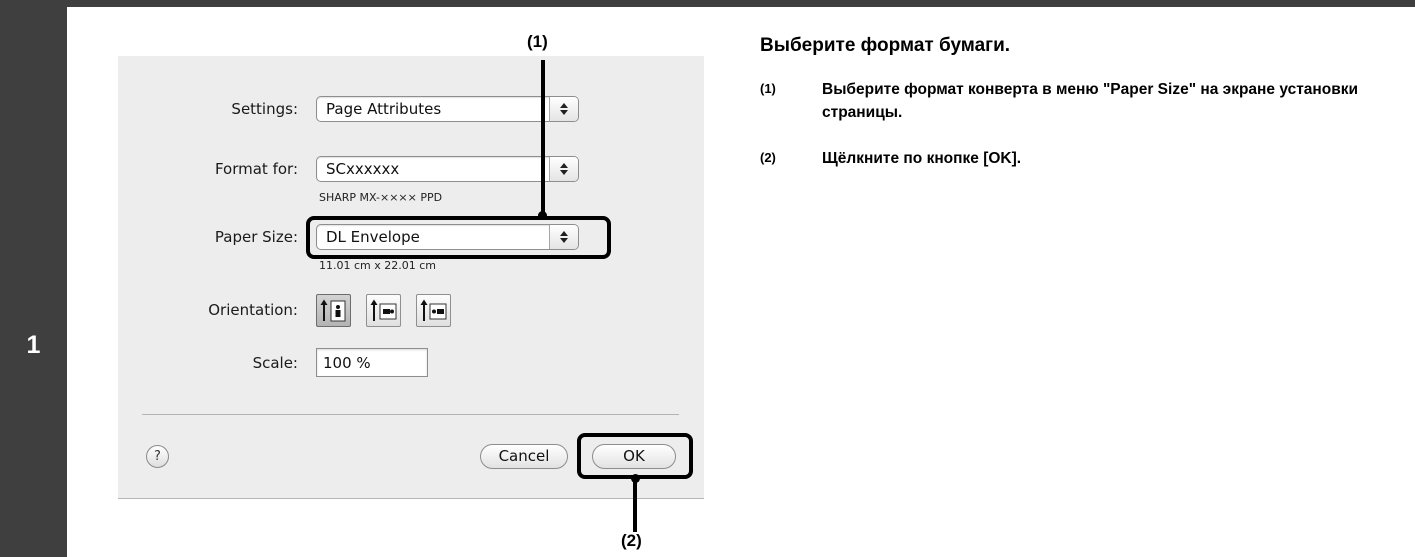 Image resolution: width=1415 pixels, height=557 pixels. I want to click on settings-label: Settings:, so click(264, 109).